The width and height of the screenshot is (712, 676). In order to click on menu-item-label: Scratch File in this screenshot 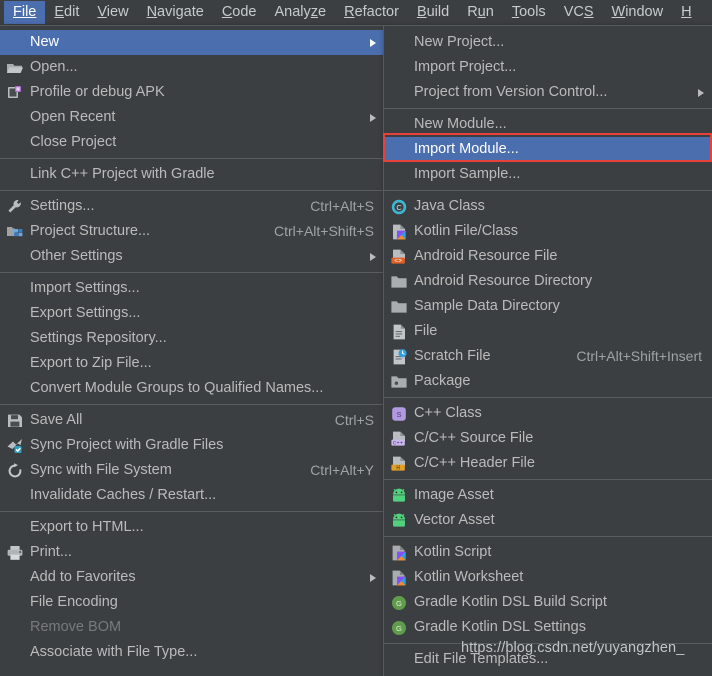, I will do `click(452, 356)`.